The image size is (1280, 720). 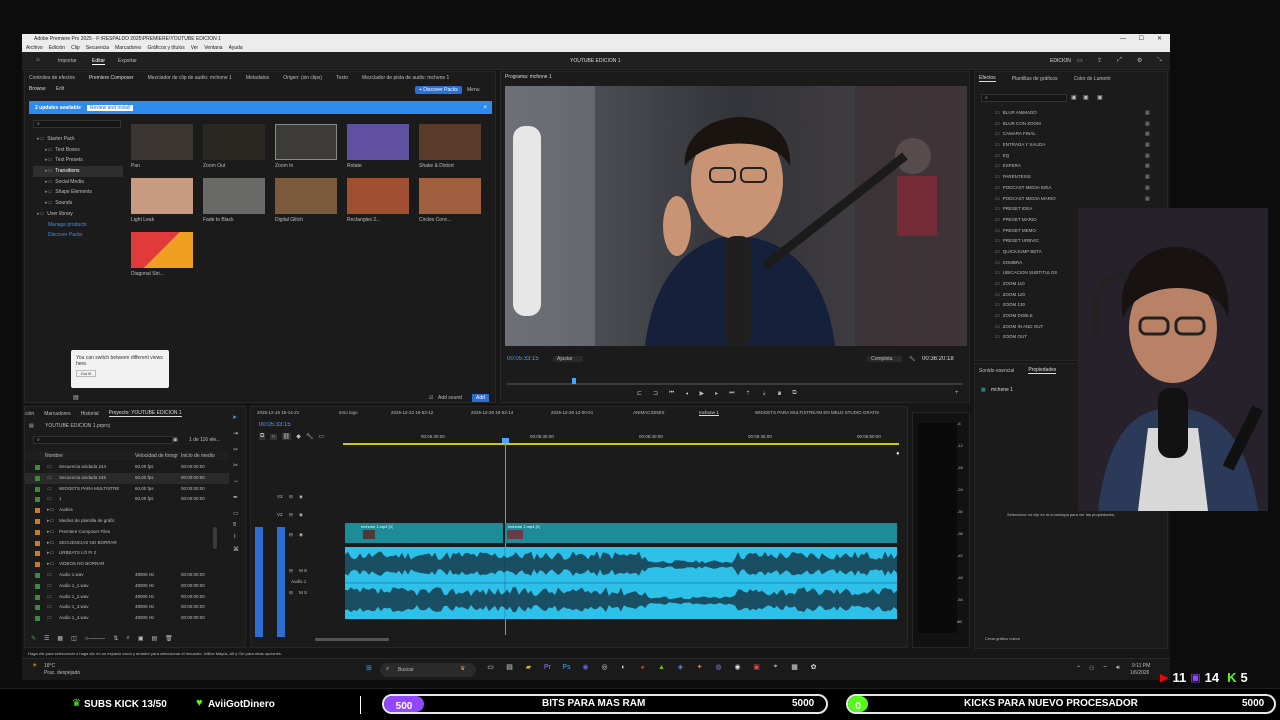 What do you see at coordinates (412, 412) in the screenshot?
I see `timeline-tab: 2025-12-22 16-53-12` at bounding box center [412, 412].